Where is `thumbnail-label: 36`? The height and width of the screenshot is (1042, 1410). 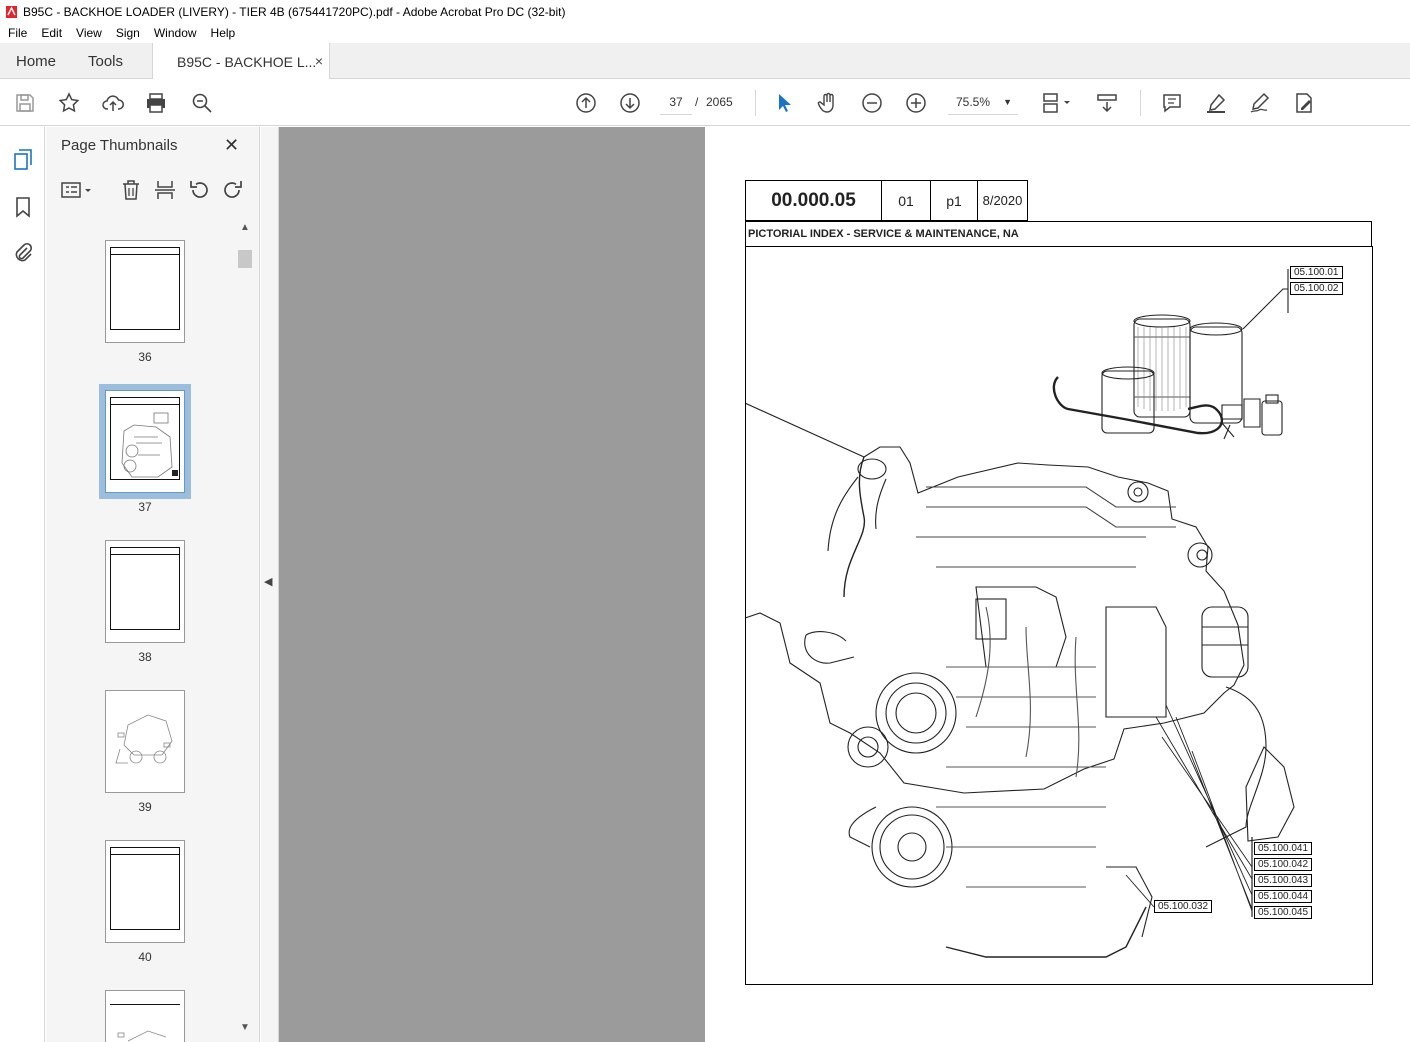 thumbnail-label: 36 is located at coordinates (145, 357).